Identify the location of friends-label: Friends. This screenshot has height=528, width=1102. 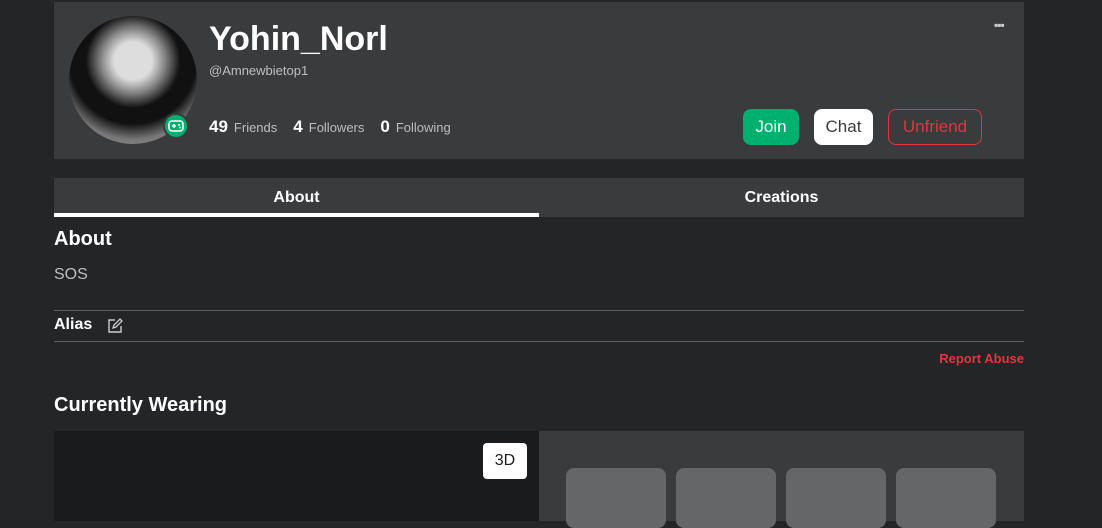
(255, 127).